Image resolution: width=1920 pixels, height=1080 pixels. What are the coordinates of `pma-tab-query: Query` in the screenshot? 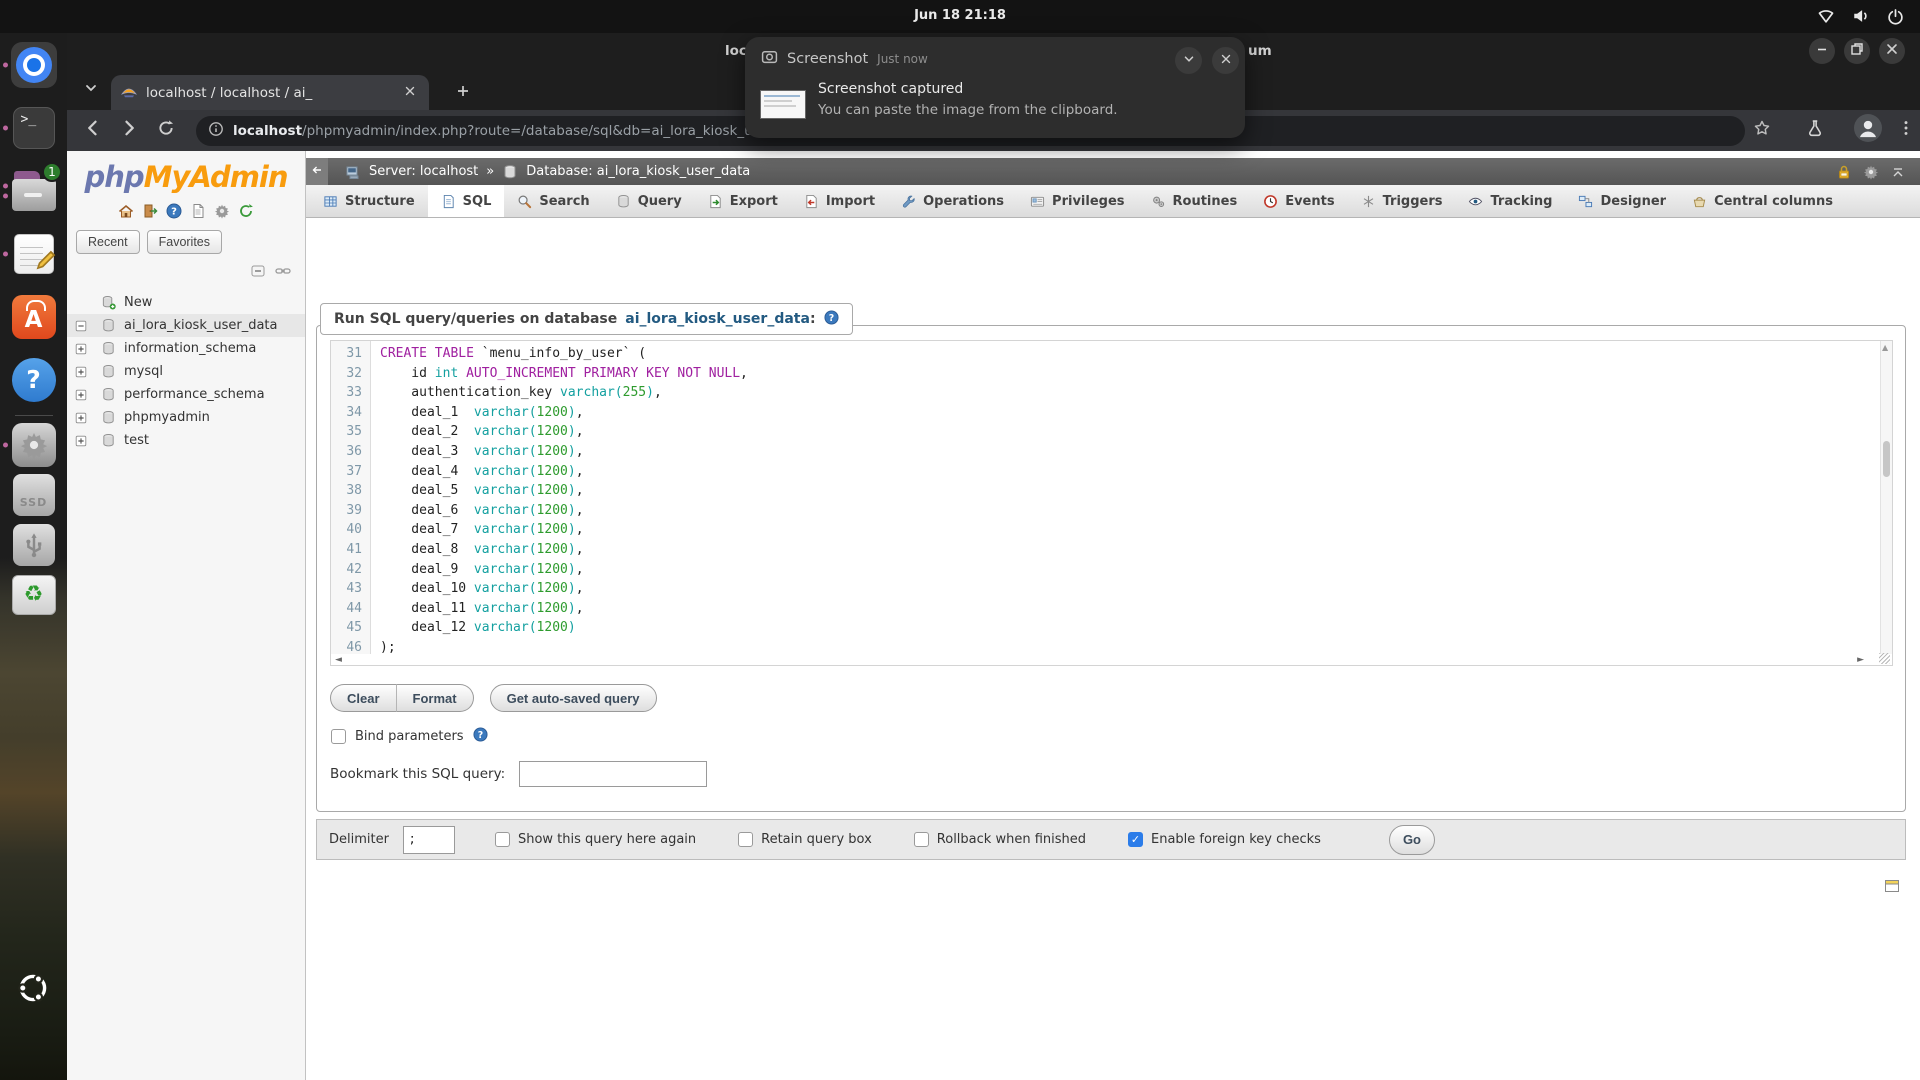 It's located at (649, 201).